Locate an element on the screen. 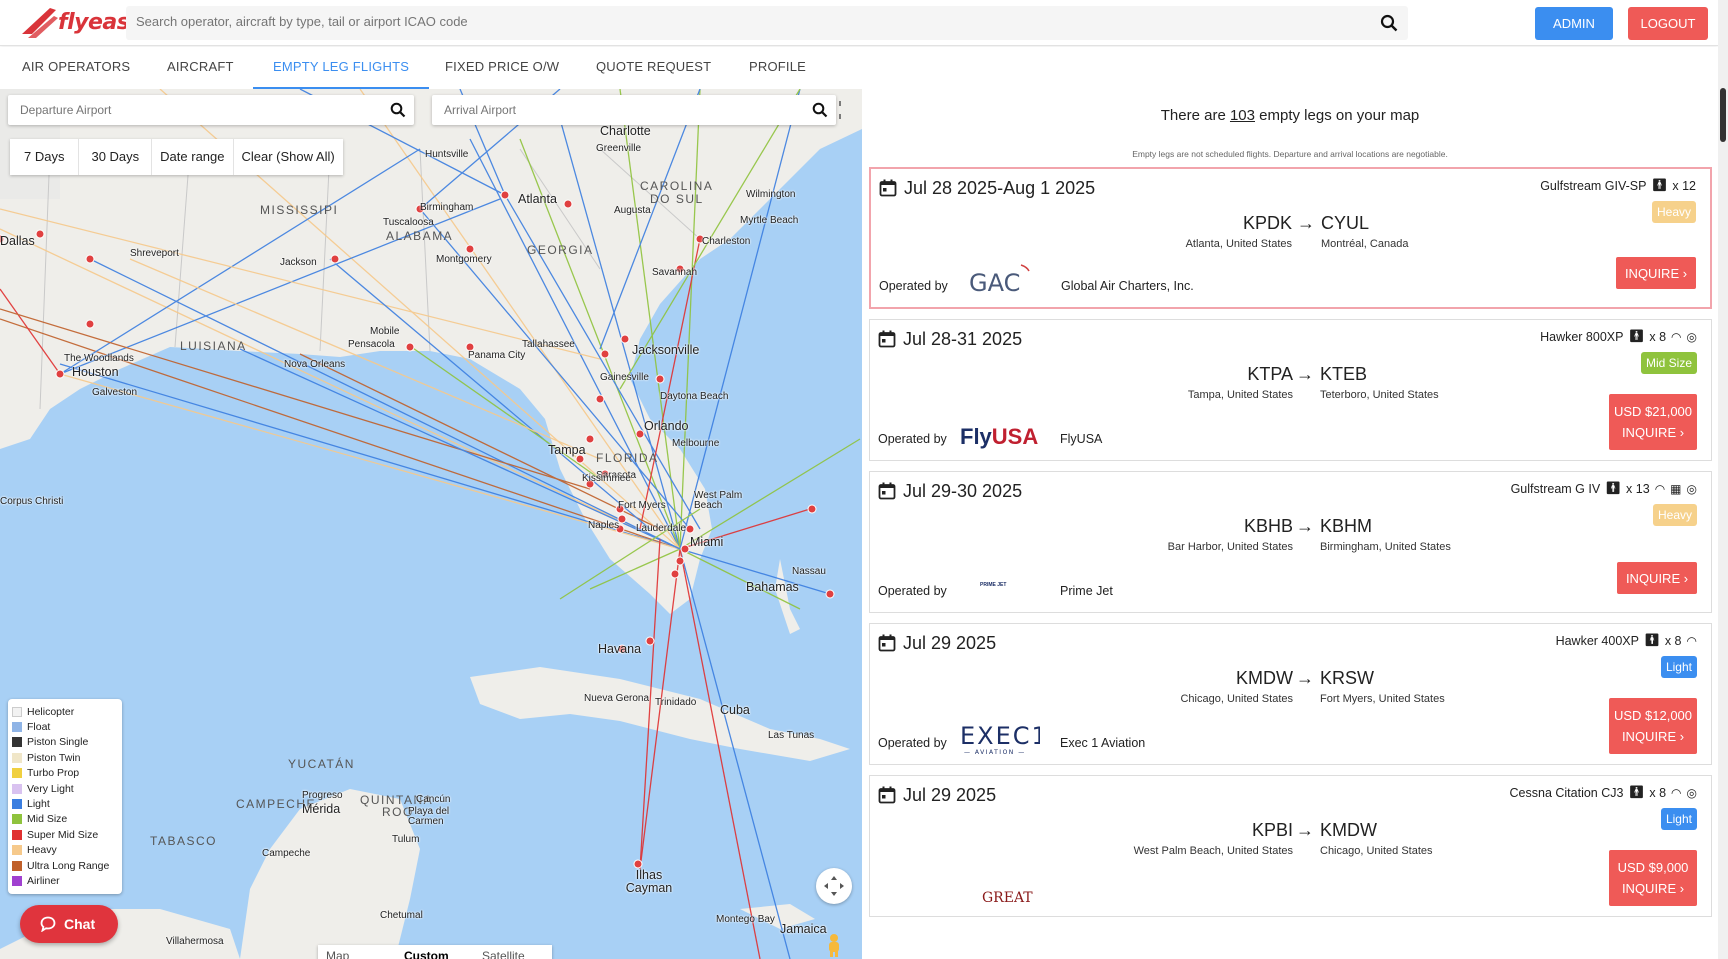 The width and height of the screenshot is (1728, 959). inquire-button: USD $12,000 INQUIRE › is located at coordinates (1653, 726).